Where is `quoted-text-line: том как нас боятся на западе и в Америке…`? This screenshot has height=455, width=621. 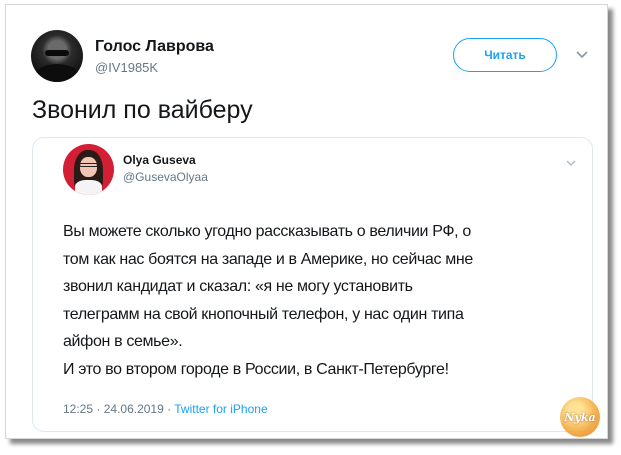
quoted-text-line: том как нас боятся на западе и в Америке… is located at coordinates (268, 259).